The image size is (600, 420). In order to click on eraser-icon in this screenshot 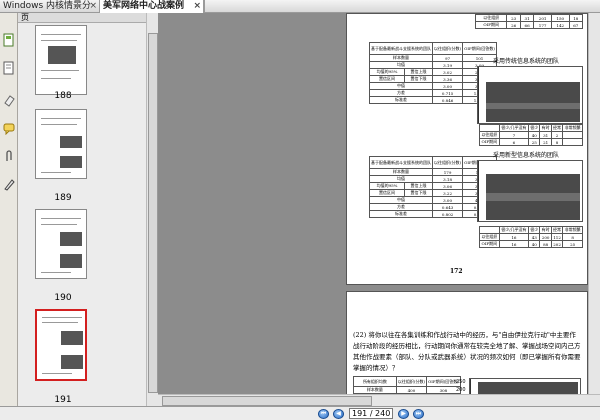, I will do `click(9, 100)`.